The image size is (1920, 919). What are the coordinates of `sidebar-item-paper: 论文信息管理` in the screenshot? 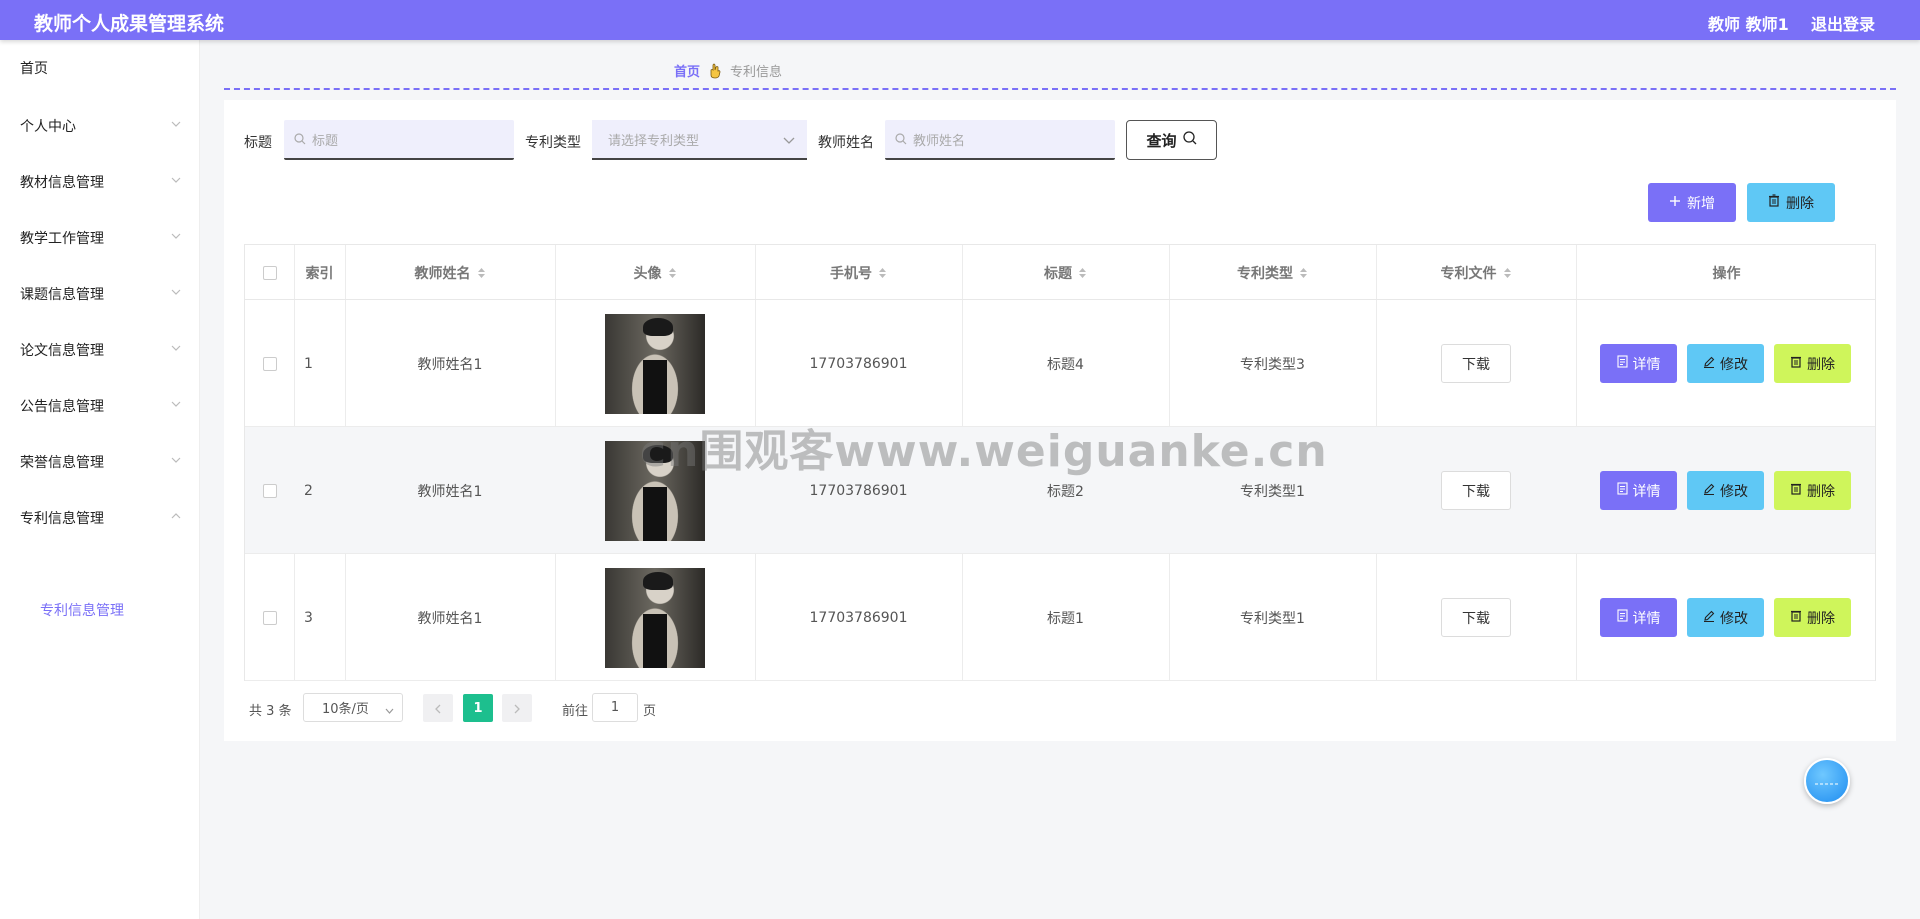 It's located at (102, 352).